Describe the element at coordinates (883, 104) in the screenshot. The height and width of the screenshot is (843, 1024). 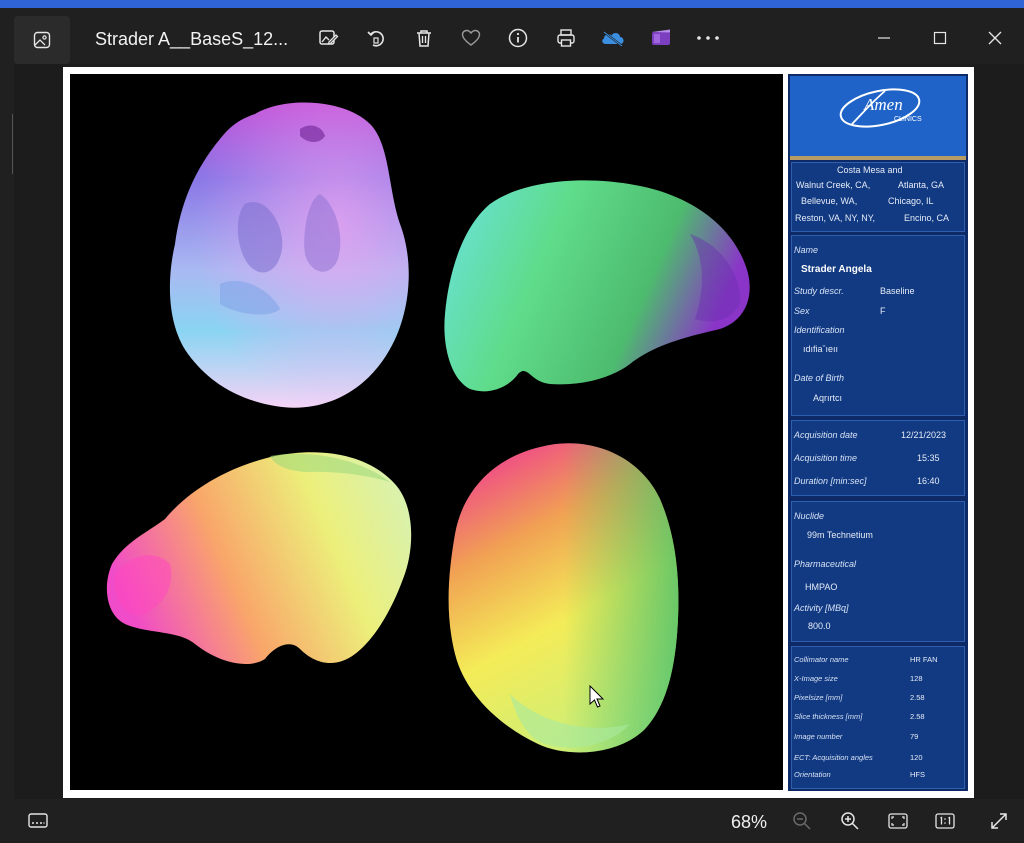
I see `svg-text: Amen` at that location.